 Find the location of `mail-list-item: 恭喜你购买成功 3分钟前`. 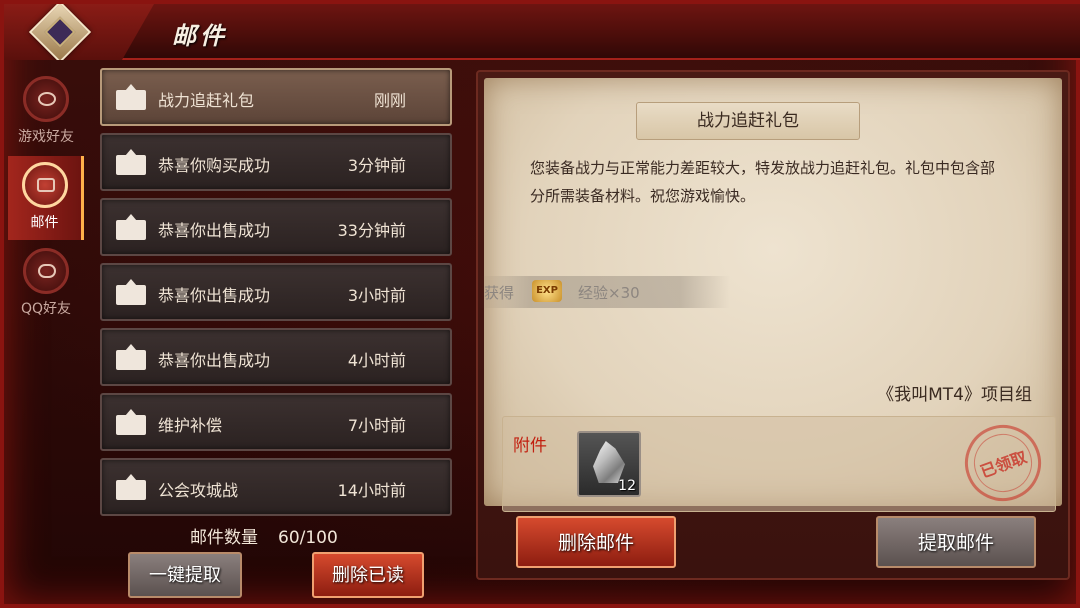

mail-list-item: 恭喜你购买成功 3分钟前 is located at coordinates (276, 162).